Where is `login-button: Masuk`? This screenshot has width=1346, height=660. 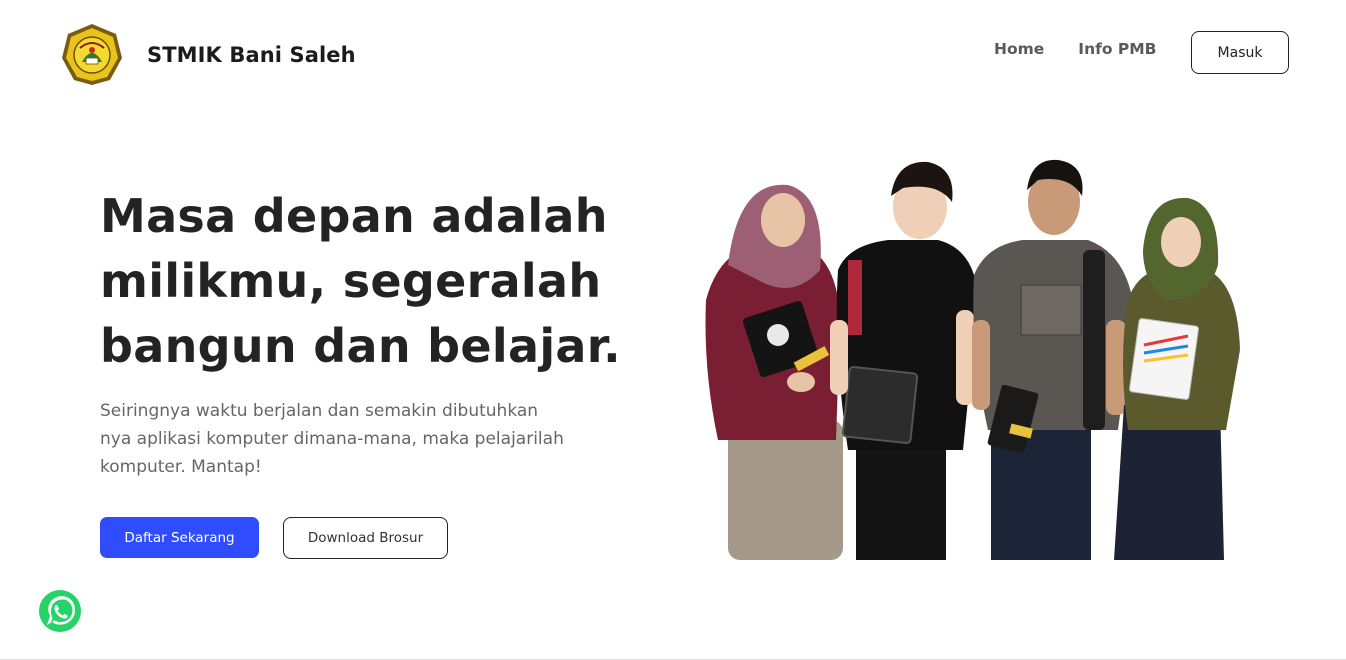
login-button: Masuk is located at coordinates (1240, 52).